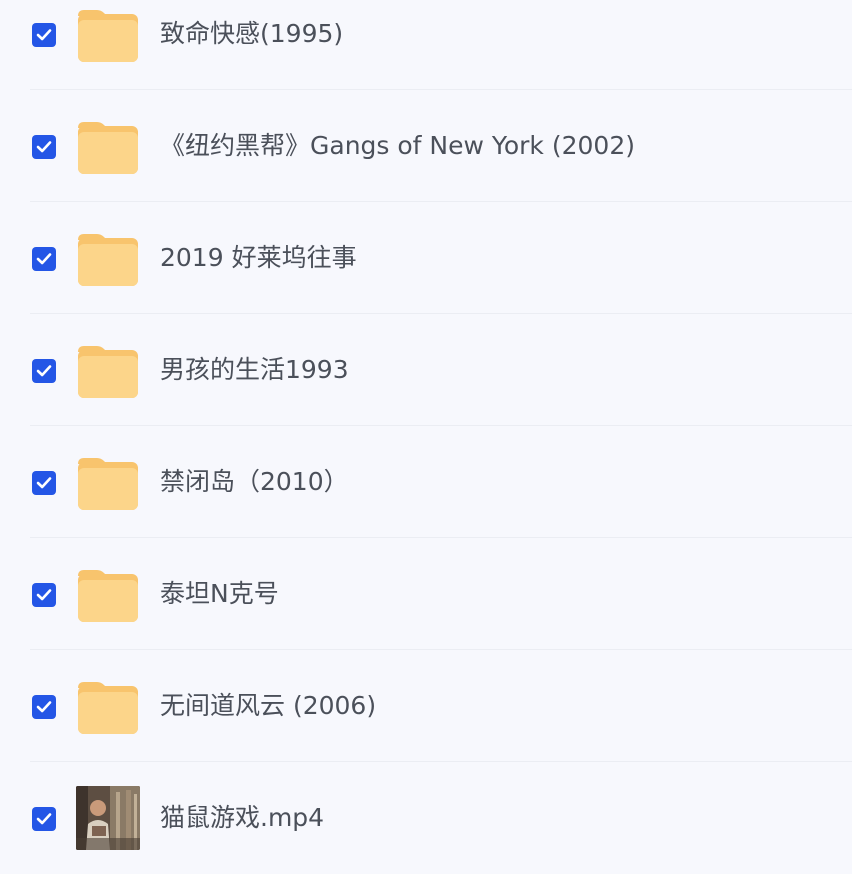 The width and height of the screenshot is (852, 874). What do you see at coordinates (426, 482) in the screenshot?
I see `file-row: 禁闭岛（2010）` at bounding box center [426, 482].